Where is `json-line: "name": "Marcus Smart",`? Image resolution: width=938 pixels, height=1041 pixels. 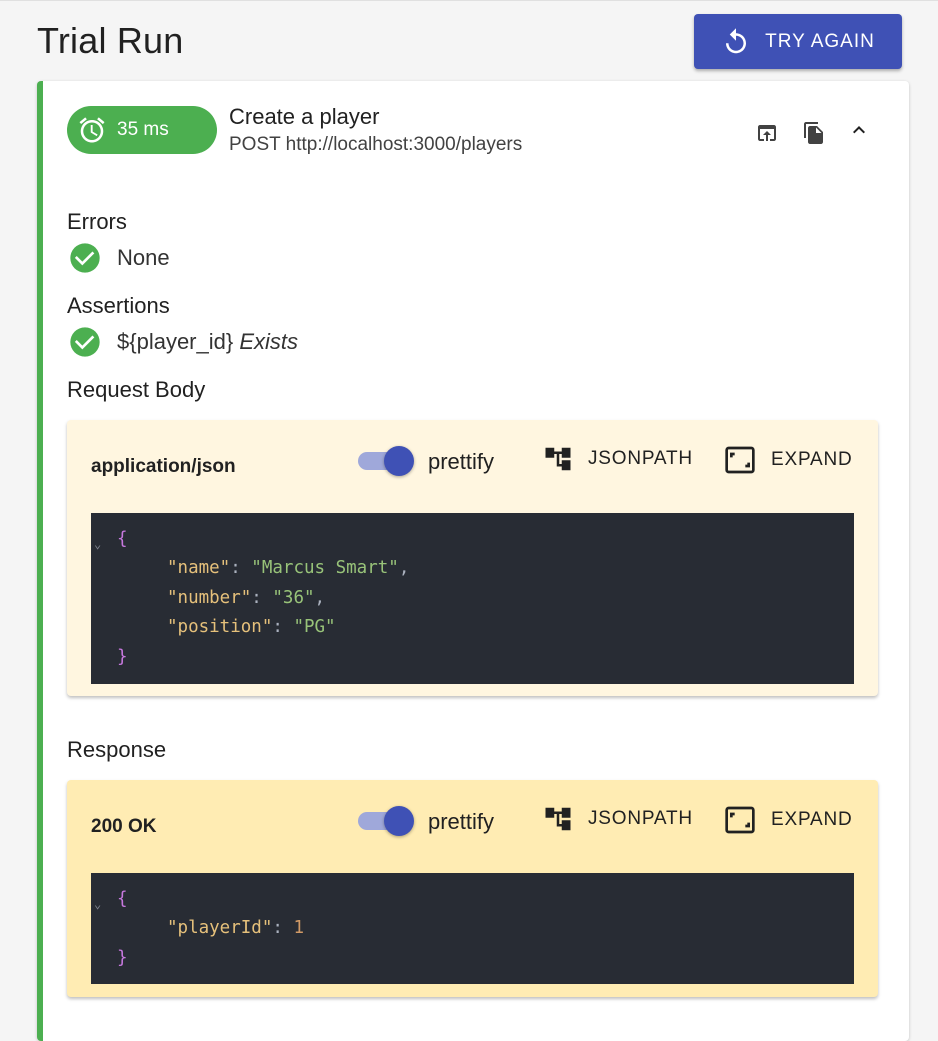 json-line: "name": "Marcus Smart", is located at coordinates (288, 568).